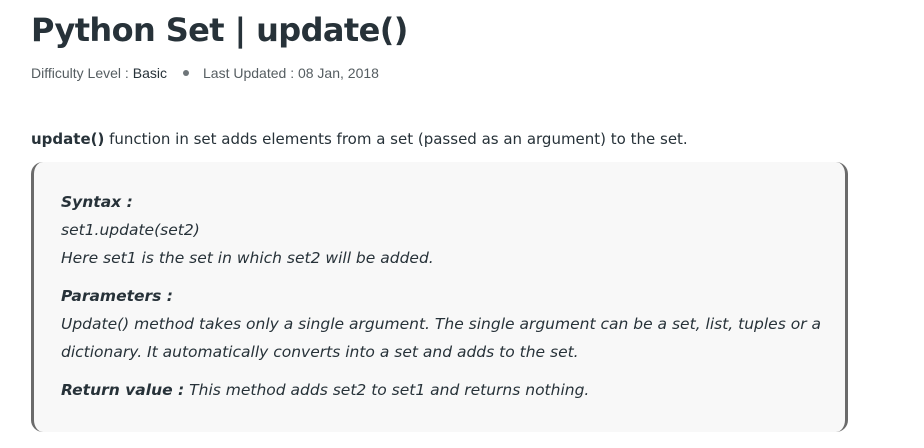 The height and width of the screenshot is (448, 924). What do you see at coordinates (291, 73) in the screenshot?
I see `last-updated: Last Updated : 08 Jan, 2018` at bounding box center [291, 73].